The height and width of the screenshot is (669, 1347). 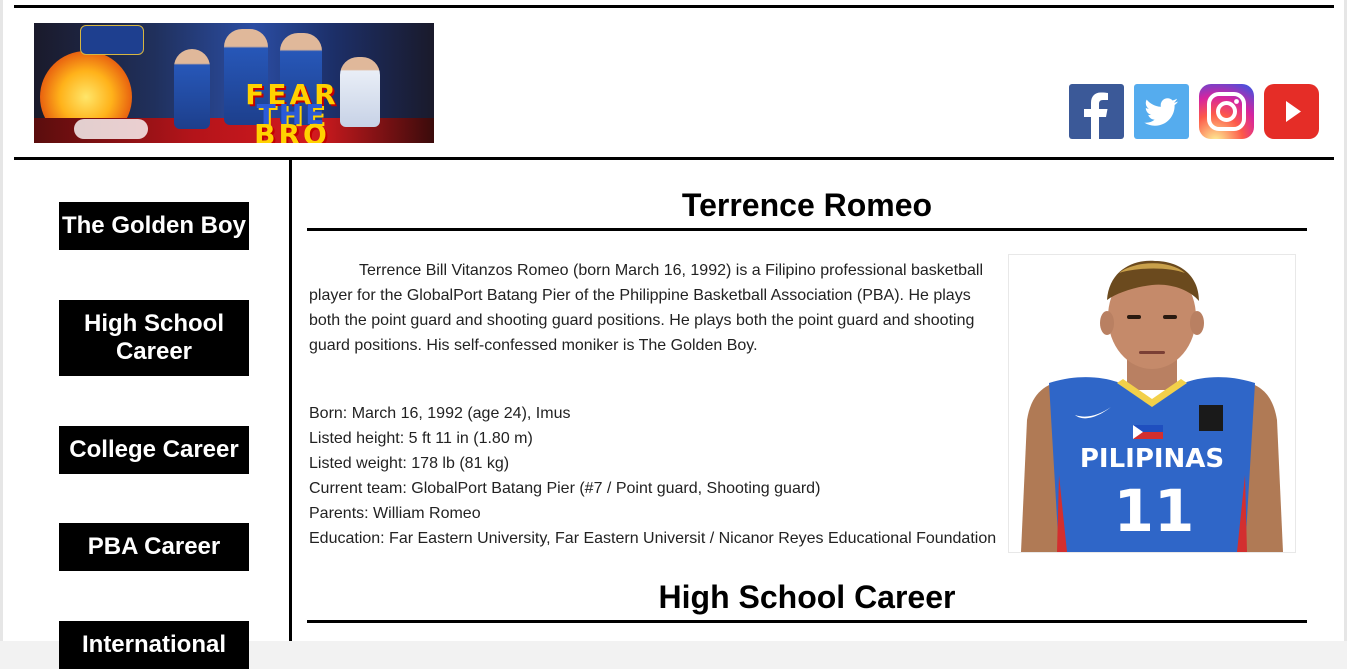 I want to click on banner-headline-word-3: BRO, so click(x=292, y=131).